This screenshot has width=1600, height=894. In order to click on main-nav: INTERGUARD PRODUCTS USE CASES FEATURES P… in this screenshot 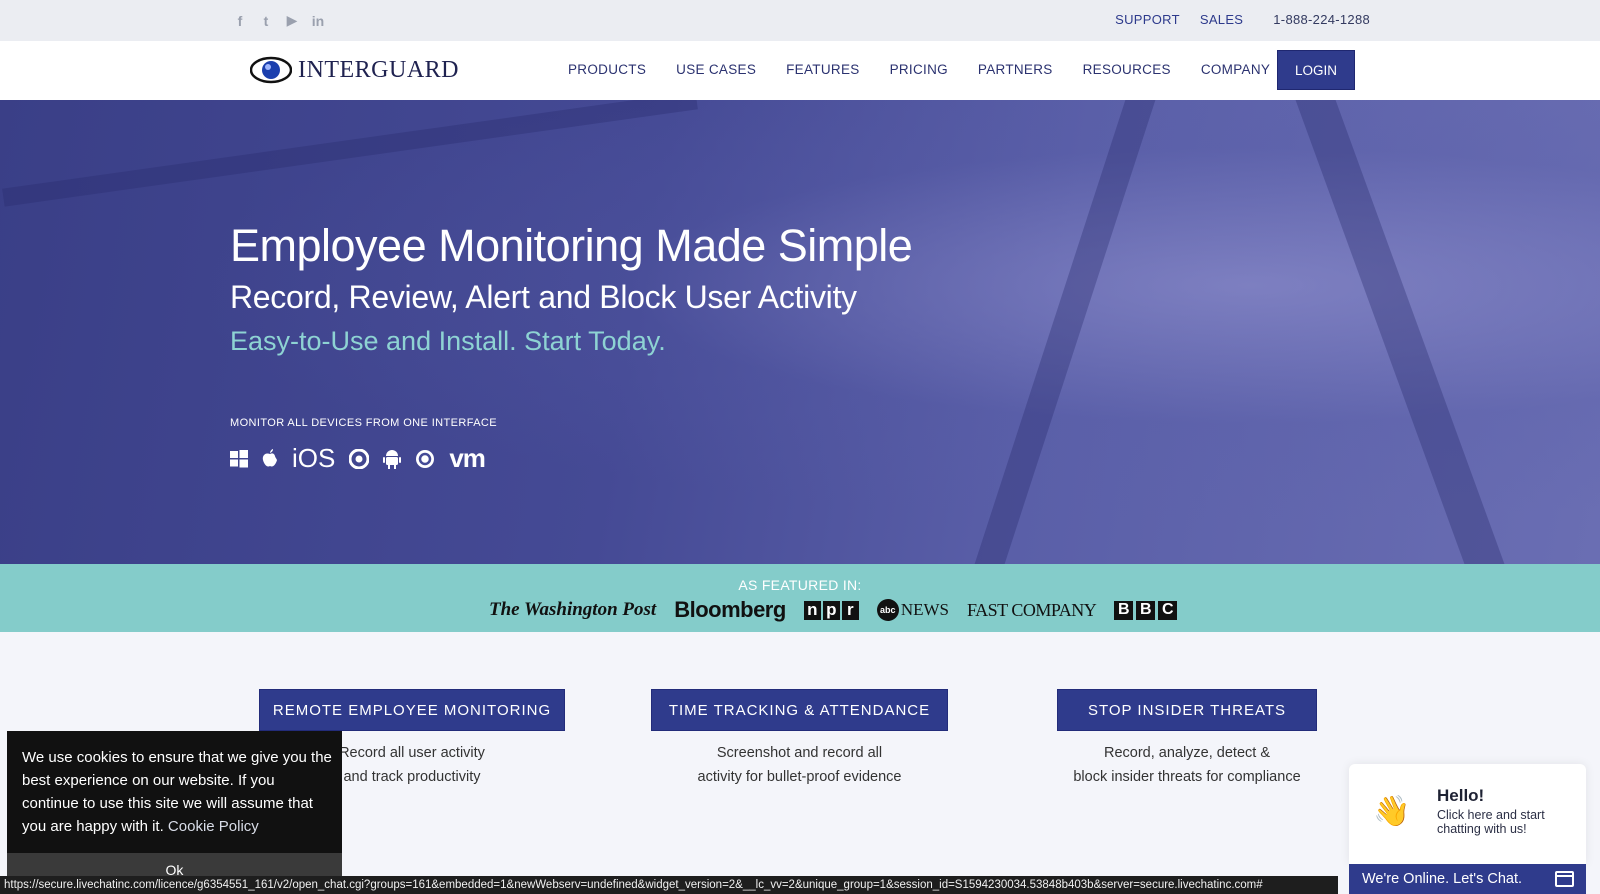, I will do `click(800, 70)`.